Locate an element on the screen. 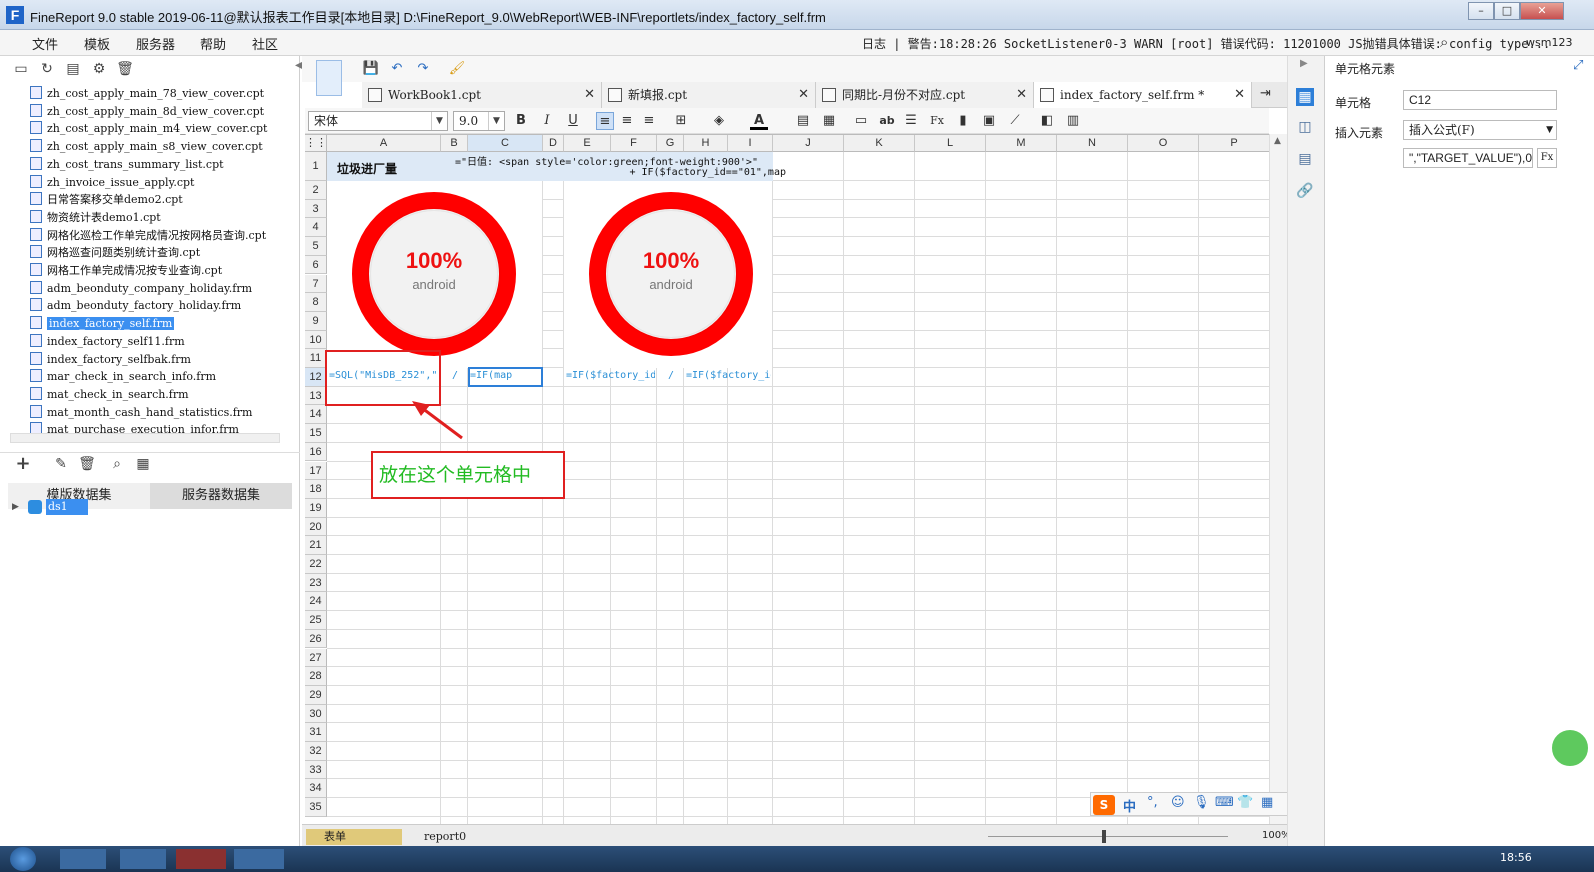 The width and height of the screenshot is (1594, 872). start-button is located at coordinates (23, 859).